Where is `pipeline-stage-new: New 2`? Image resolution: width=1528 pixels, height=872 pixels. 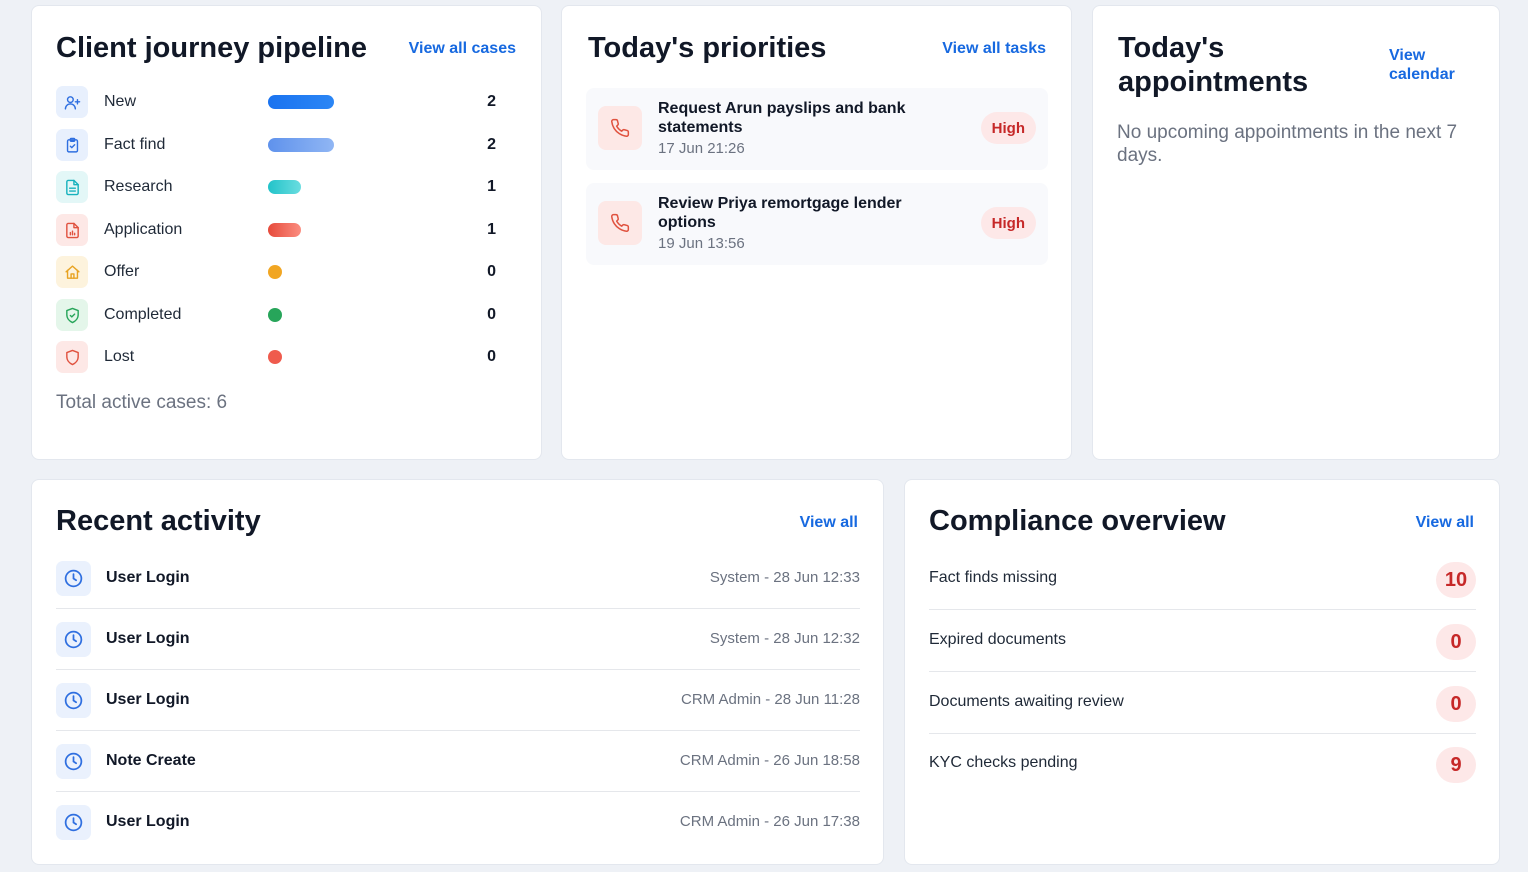
pipeline-stage-new: New 2 is located at coordinates (276, 102).